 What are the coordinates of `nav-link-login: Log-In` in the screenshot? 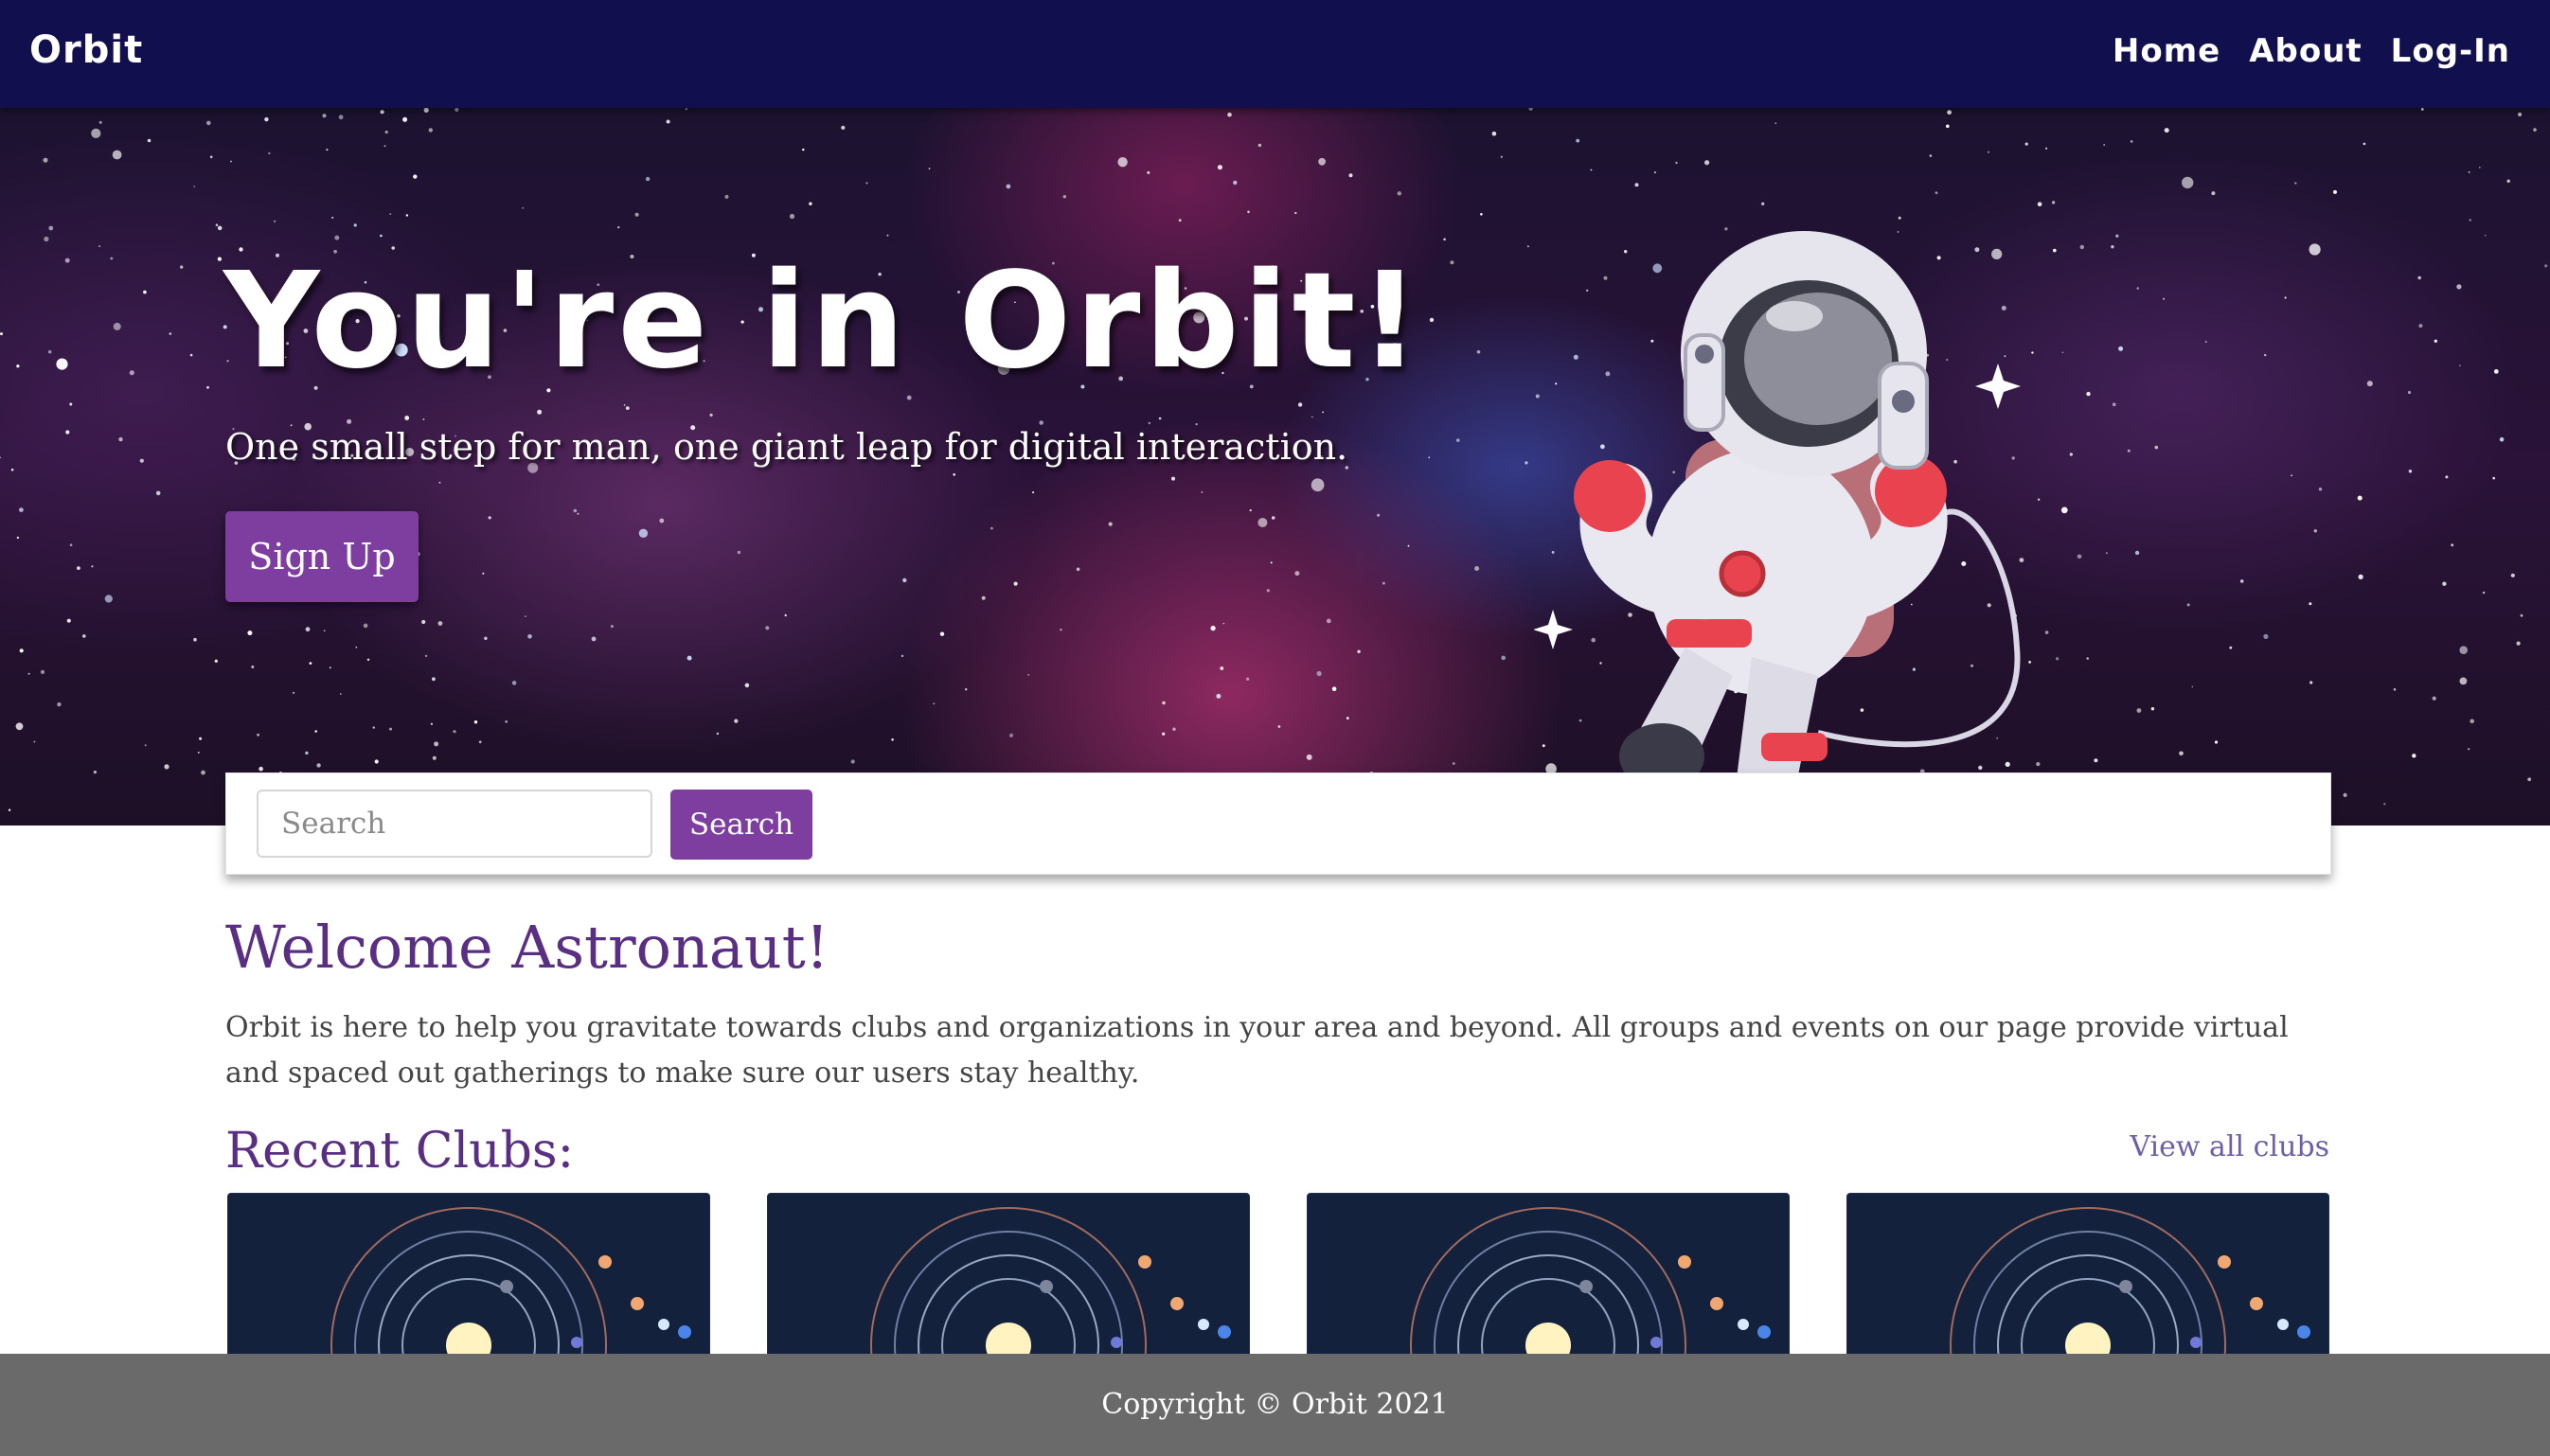 It's located at (2450, 51).